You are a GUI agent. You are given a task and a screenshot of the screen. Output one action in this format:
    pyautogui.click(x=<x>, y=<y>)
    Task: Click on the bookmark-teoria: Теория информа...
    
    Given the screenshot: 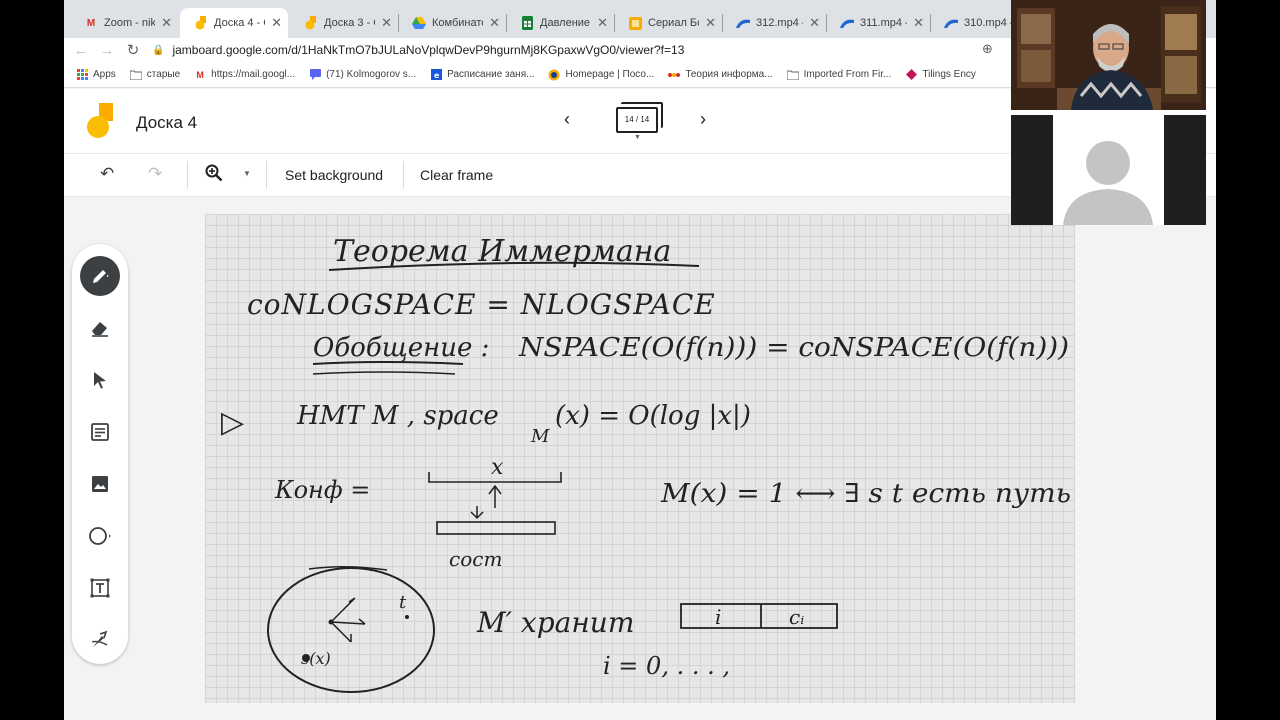 What is the action you would take?
    pyautogui.click(x=720, y=75)
    